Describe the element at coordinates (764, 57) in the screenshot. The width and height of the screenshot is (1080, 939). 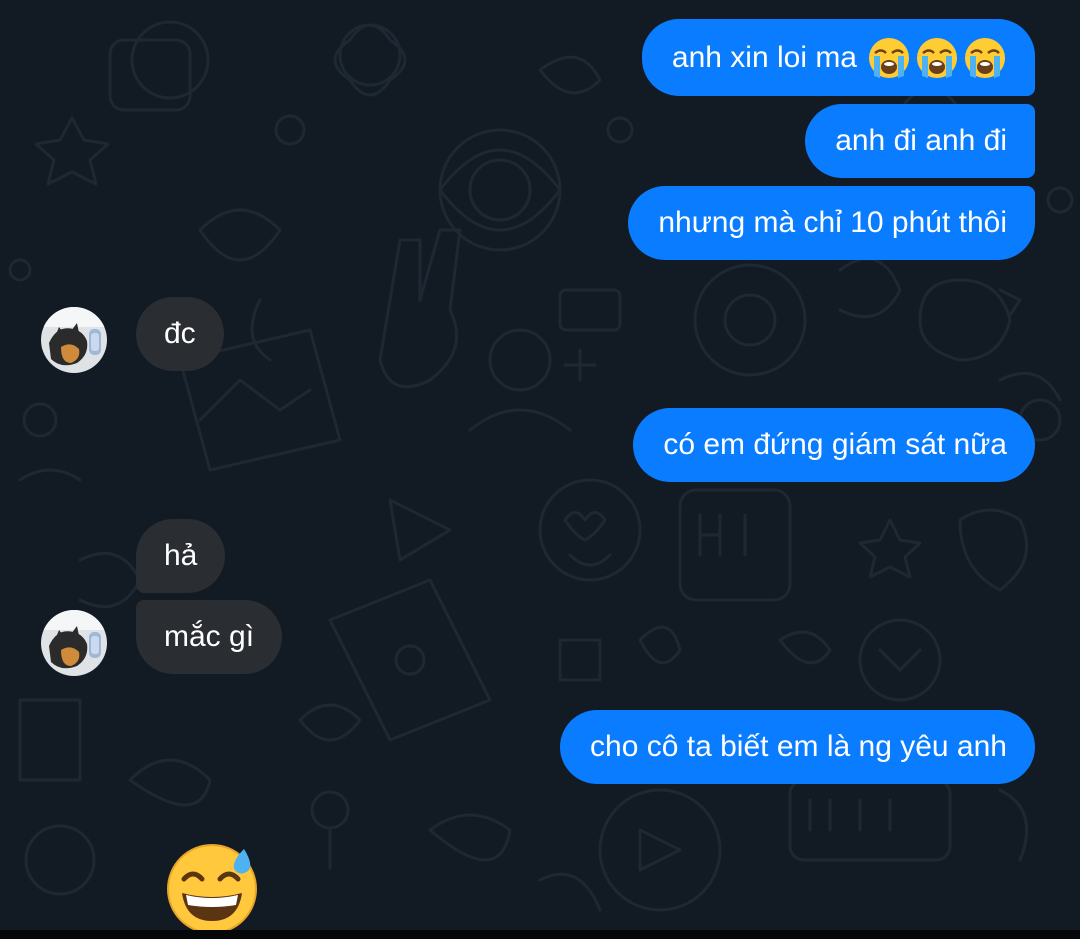
I see `message-text: anh xin loi ma` at that location.